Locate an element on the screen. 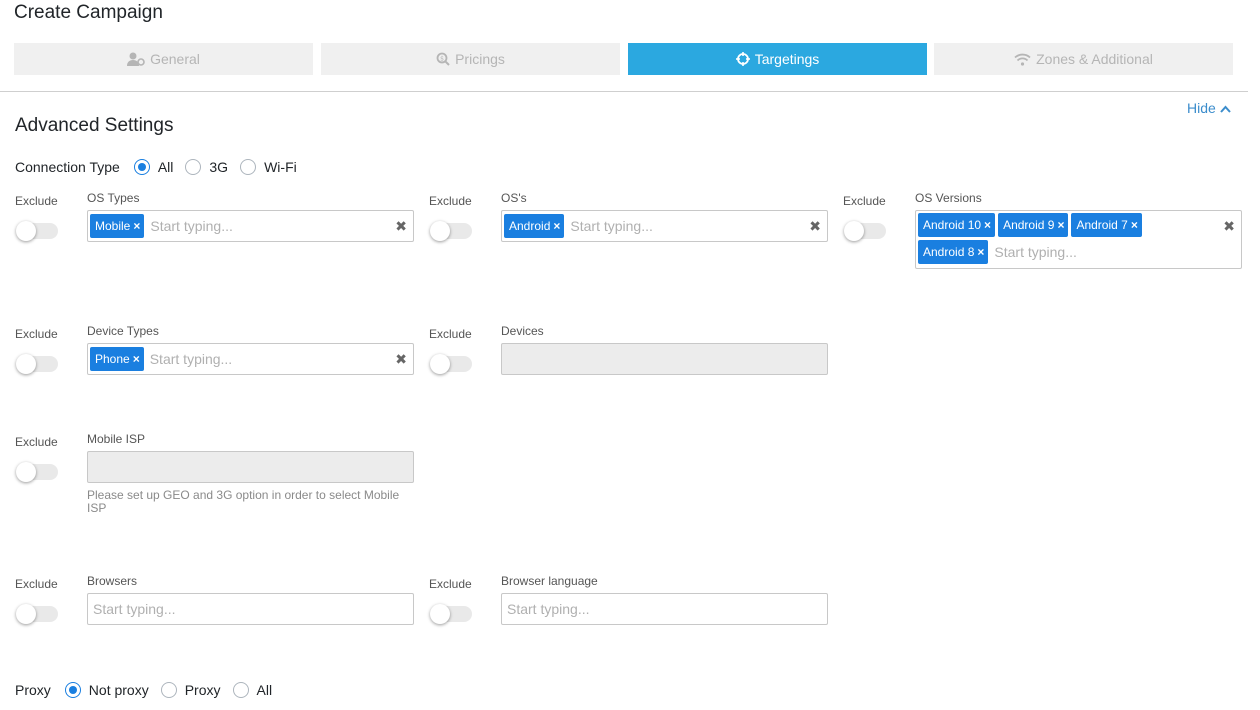 Image resolution: width=1260 pixels, height=710 pixels. device-types-select: Phone× ✖ is located at coordinates (250, 359).